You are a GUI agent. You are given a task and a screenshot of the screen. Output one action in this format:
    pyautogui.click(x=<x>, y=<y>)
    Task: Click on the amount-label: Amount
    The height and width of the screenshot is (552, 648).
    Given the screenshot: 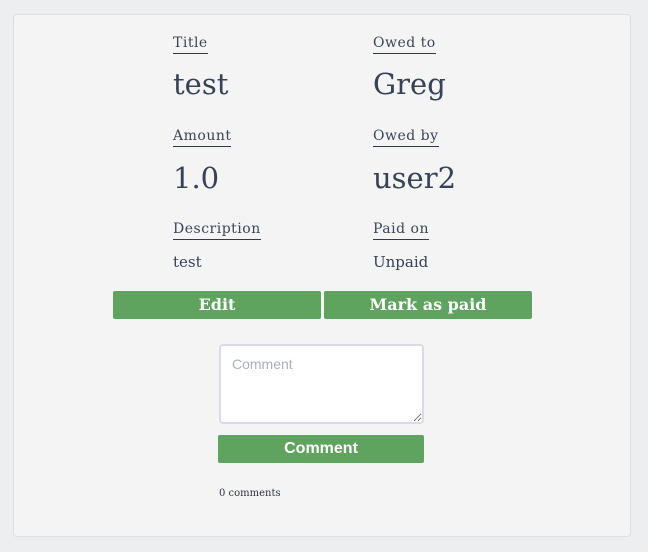 What is the action you would take?
    pyautogui.click(x=202, y=137)
    